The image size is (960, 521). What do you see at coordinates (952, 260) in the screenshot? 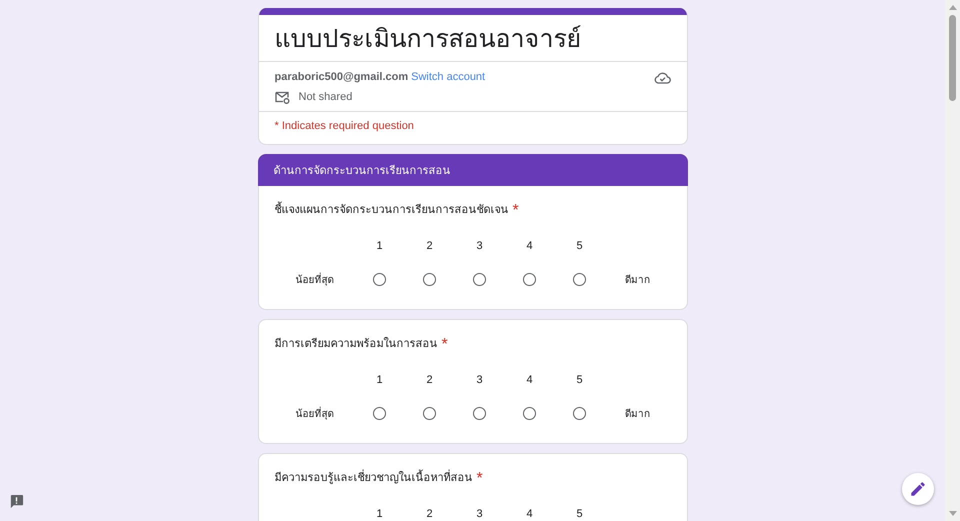
I see `scrollbar` at bounding box center [952, 260].